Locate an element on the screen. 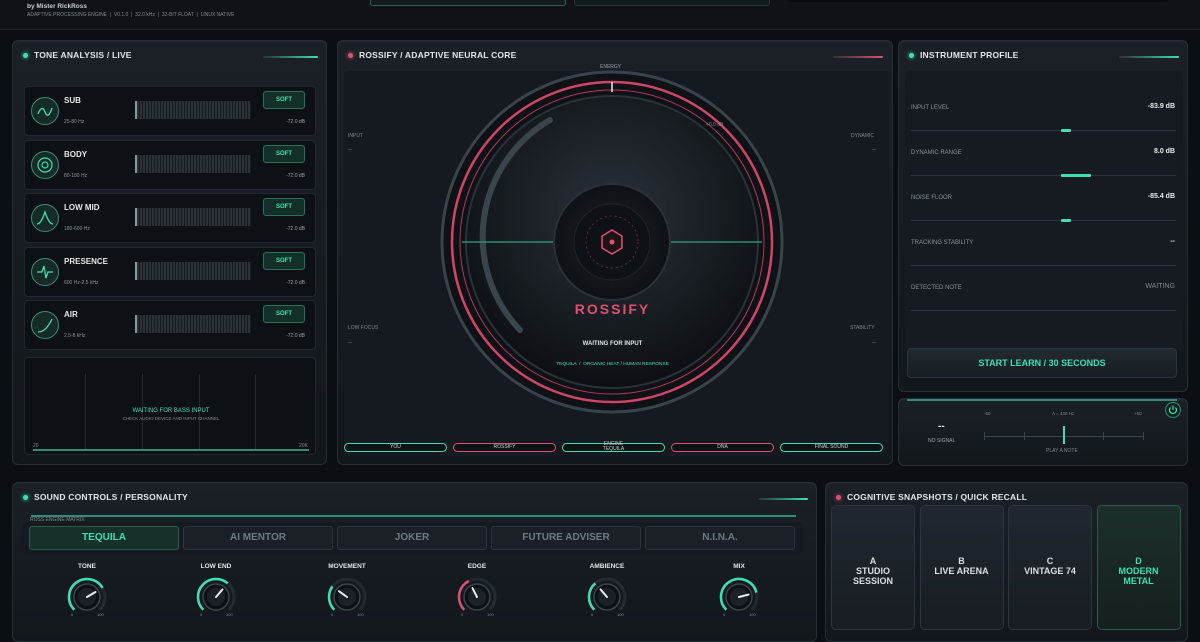 This screenshot has width=1200, height=642. personality-tab-label: TEQUILA is located at coordinates (104, 537).